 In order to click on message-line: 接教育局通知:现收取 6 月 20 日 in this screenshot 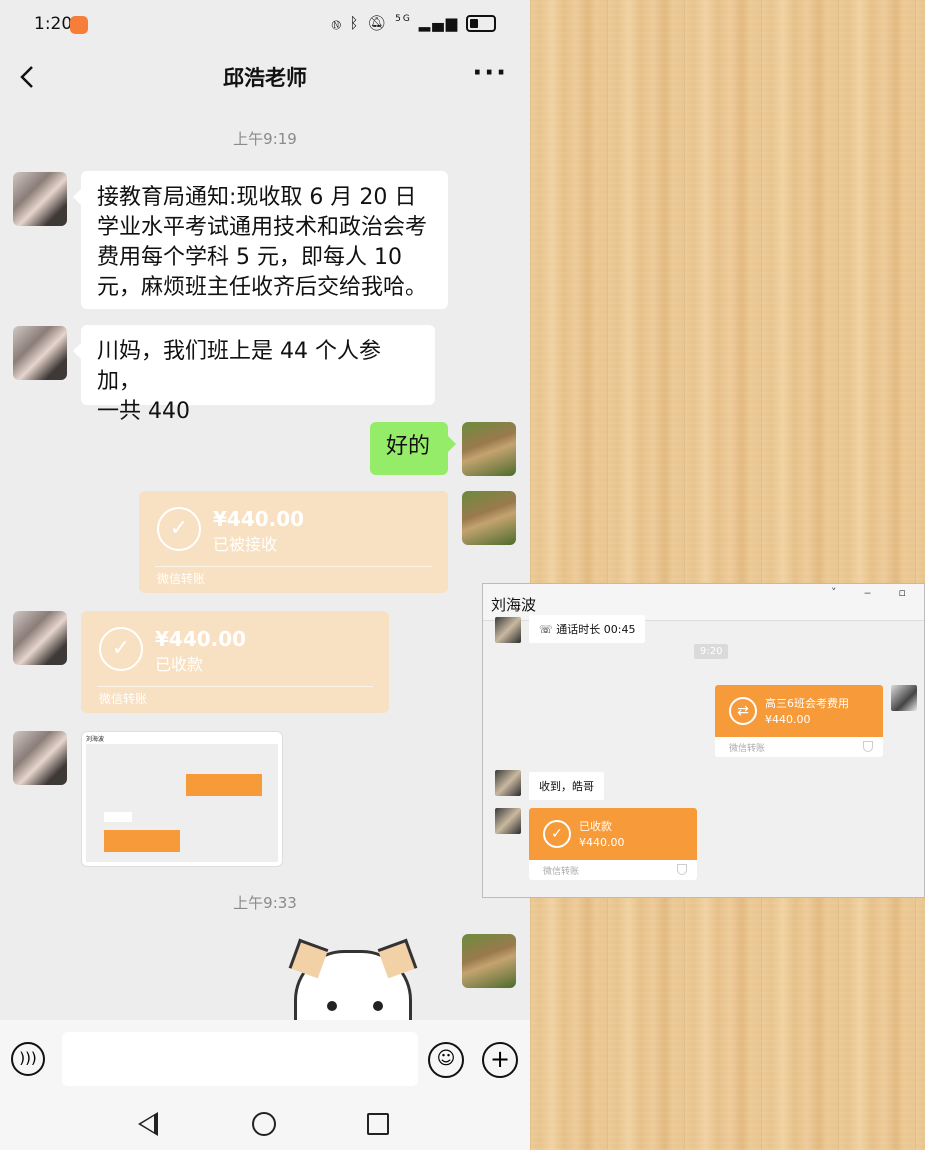, I will do `click(257, 197)`.